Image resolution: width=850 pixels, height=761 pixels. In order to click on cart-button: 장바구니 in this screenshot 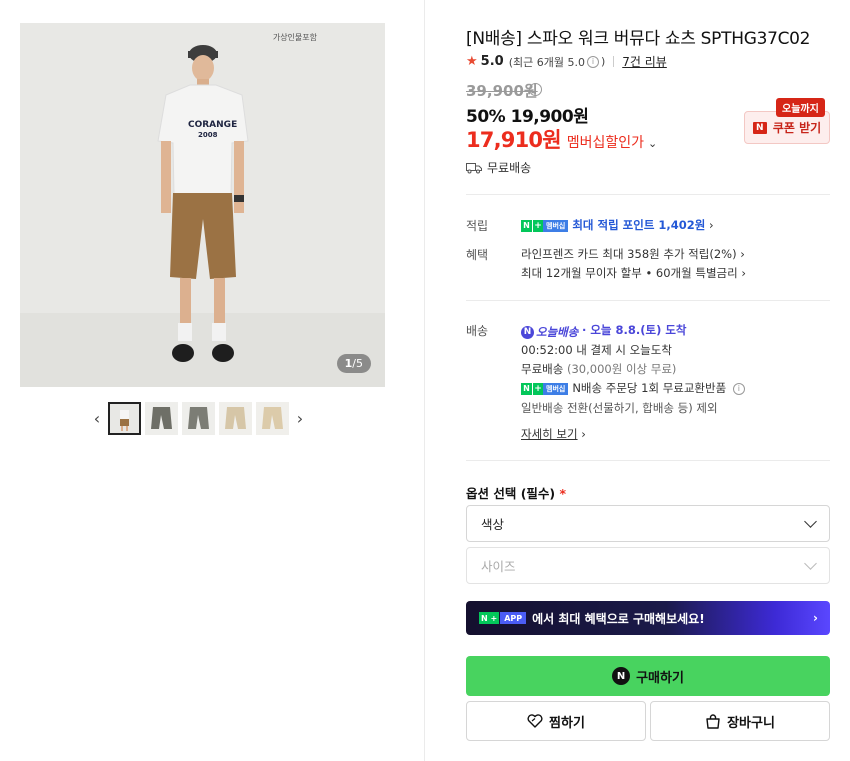, I will do `click(740, 721)`.